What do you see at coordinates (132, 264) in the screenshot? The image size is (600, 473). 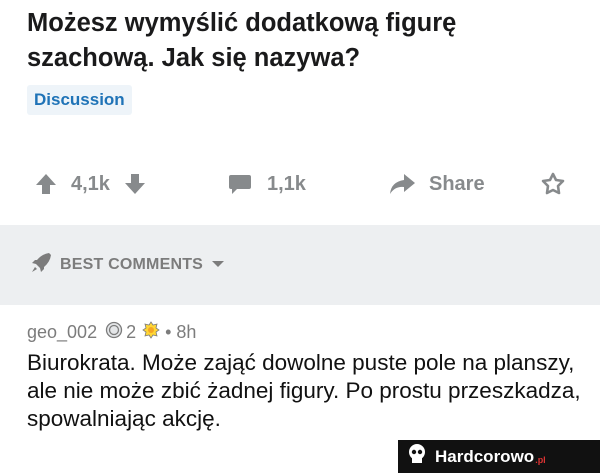 I see `best-comments-label: BEST COMMENTS` at bounding box center [132, 264].